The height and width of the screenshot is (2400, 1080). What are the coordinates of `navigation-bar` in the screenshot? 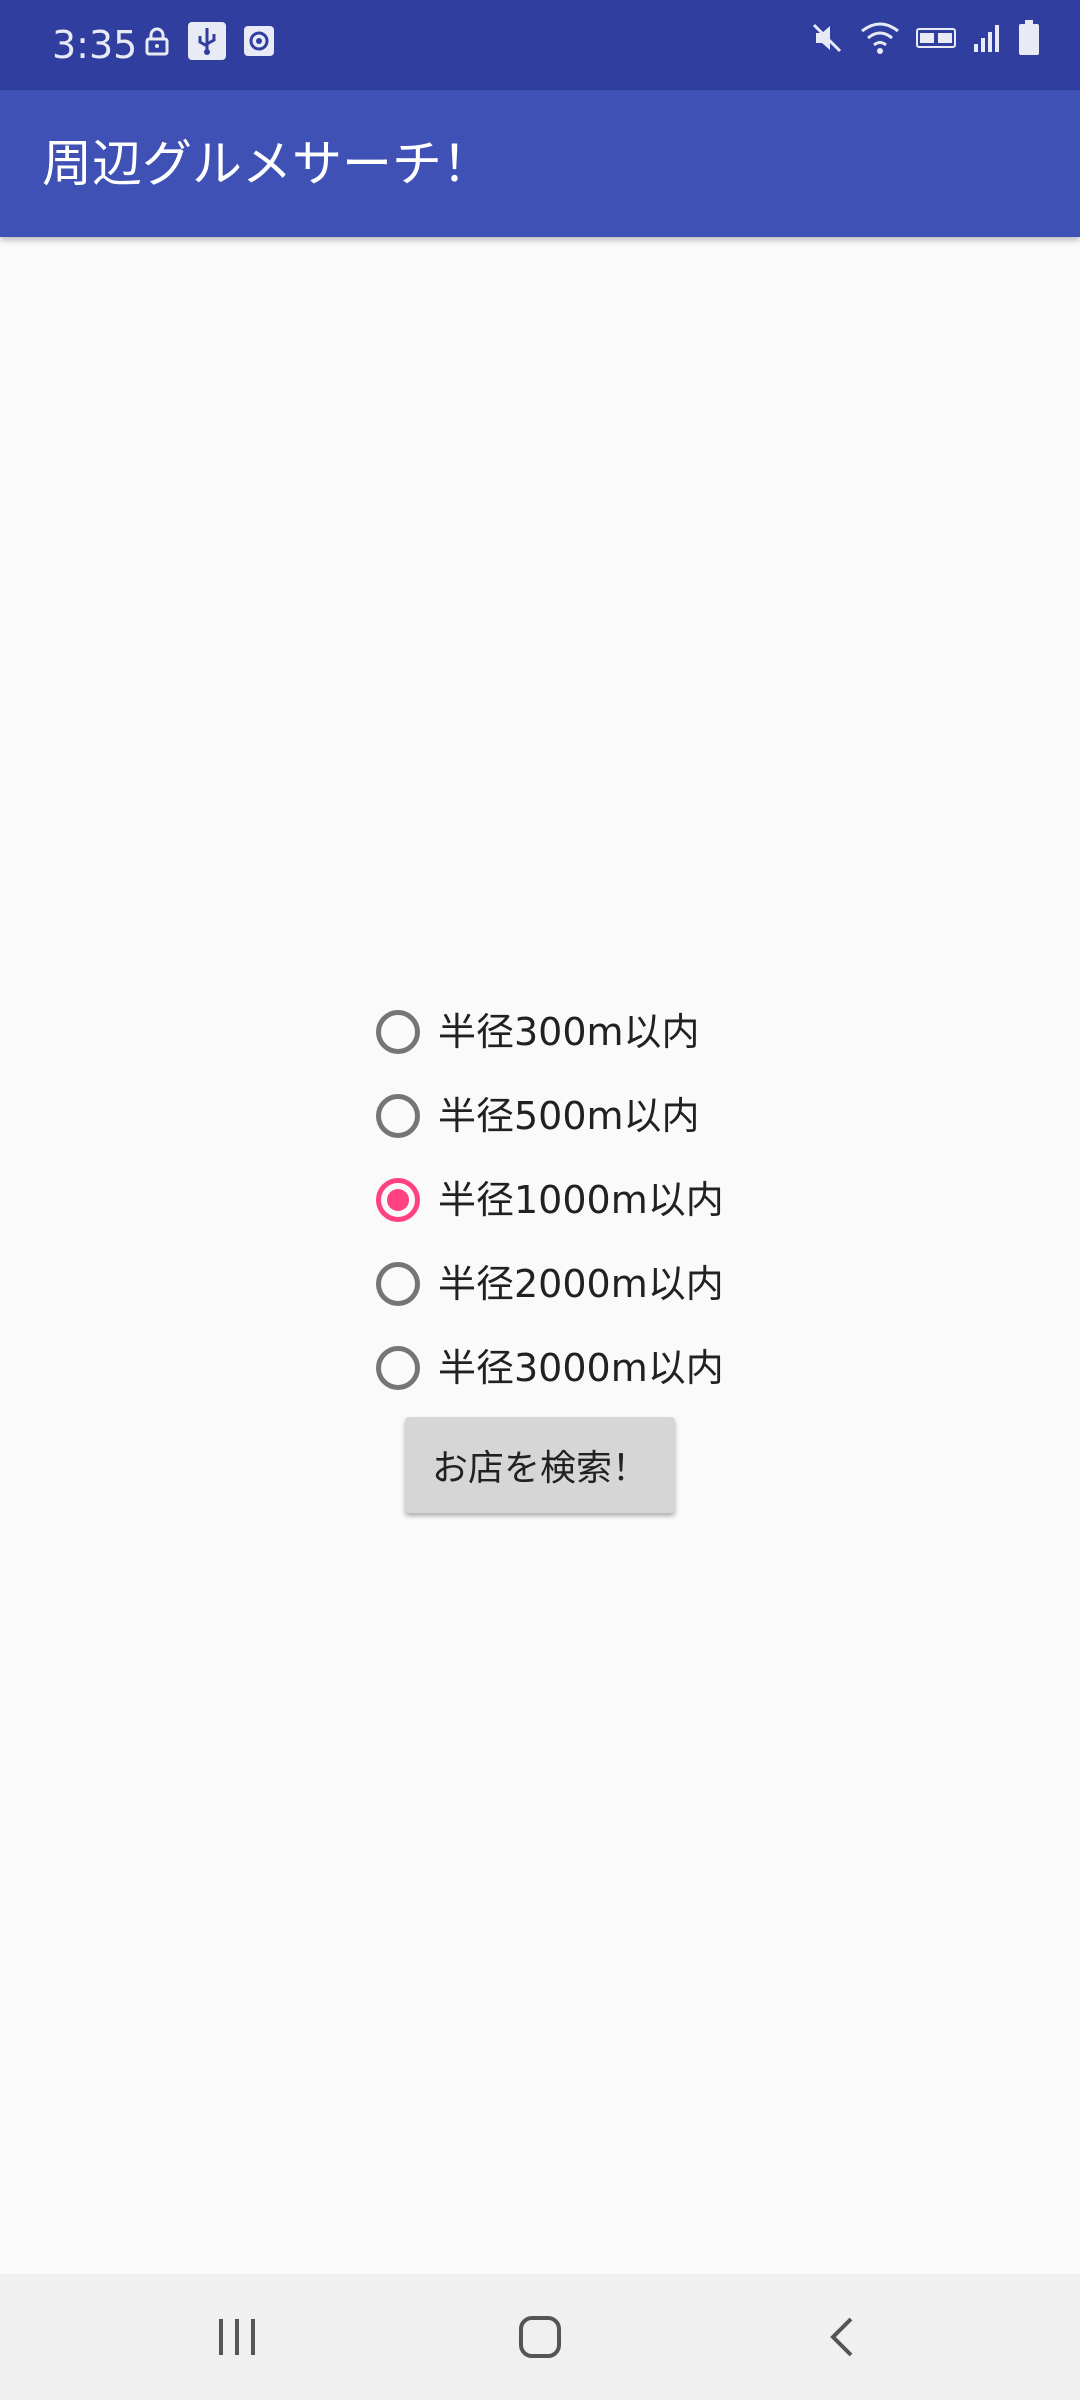 It's located at (540, 2337).